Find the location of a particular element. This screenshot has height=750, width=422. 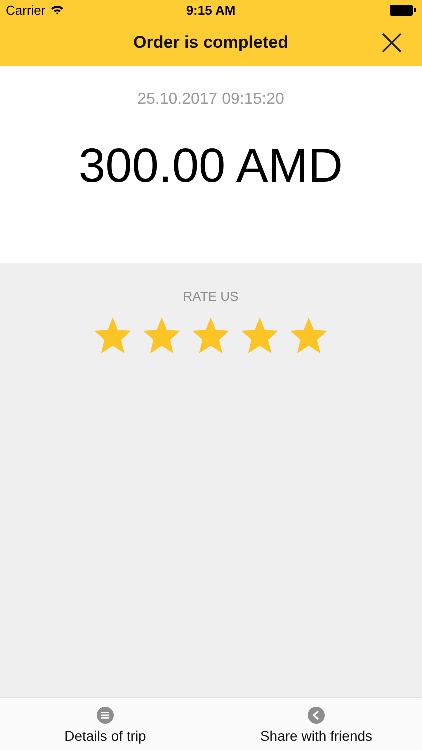

header-title: Order is completed is located at coordinates (211, 43).